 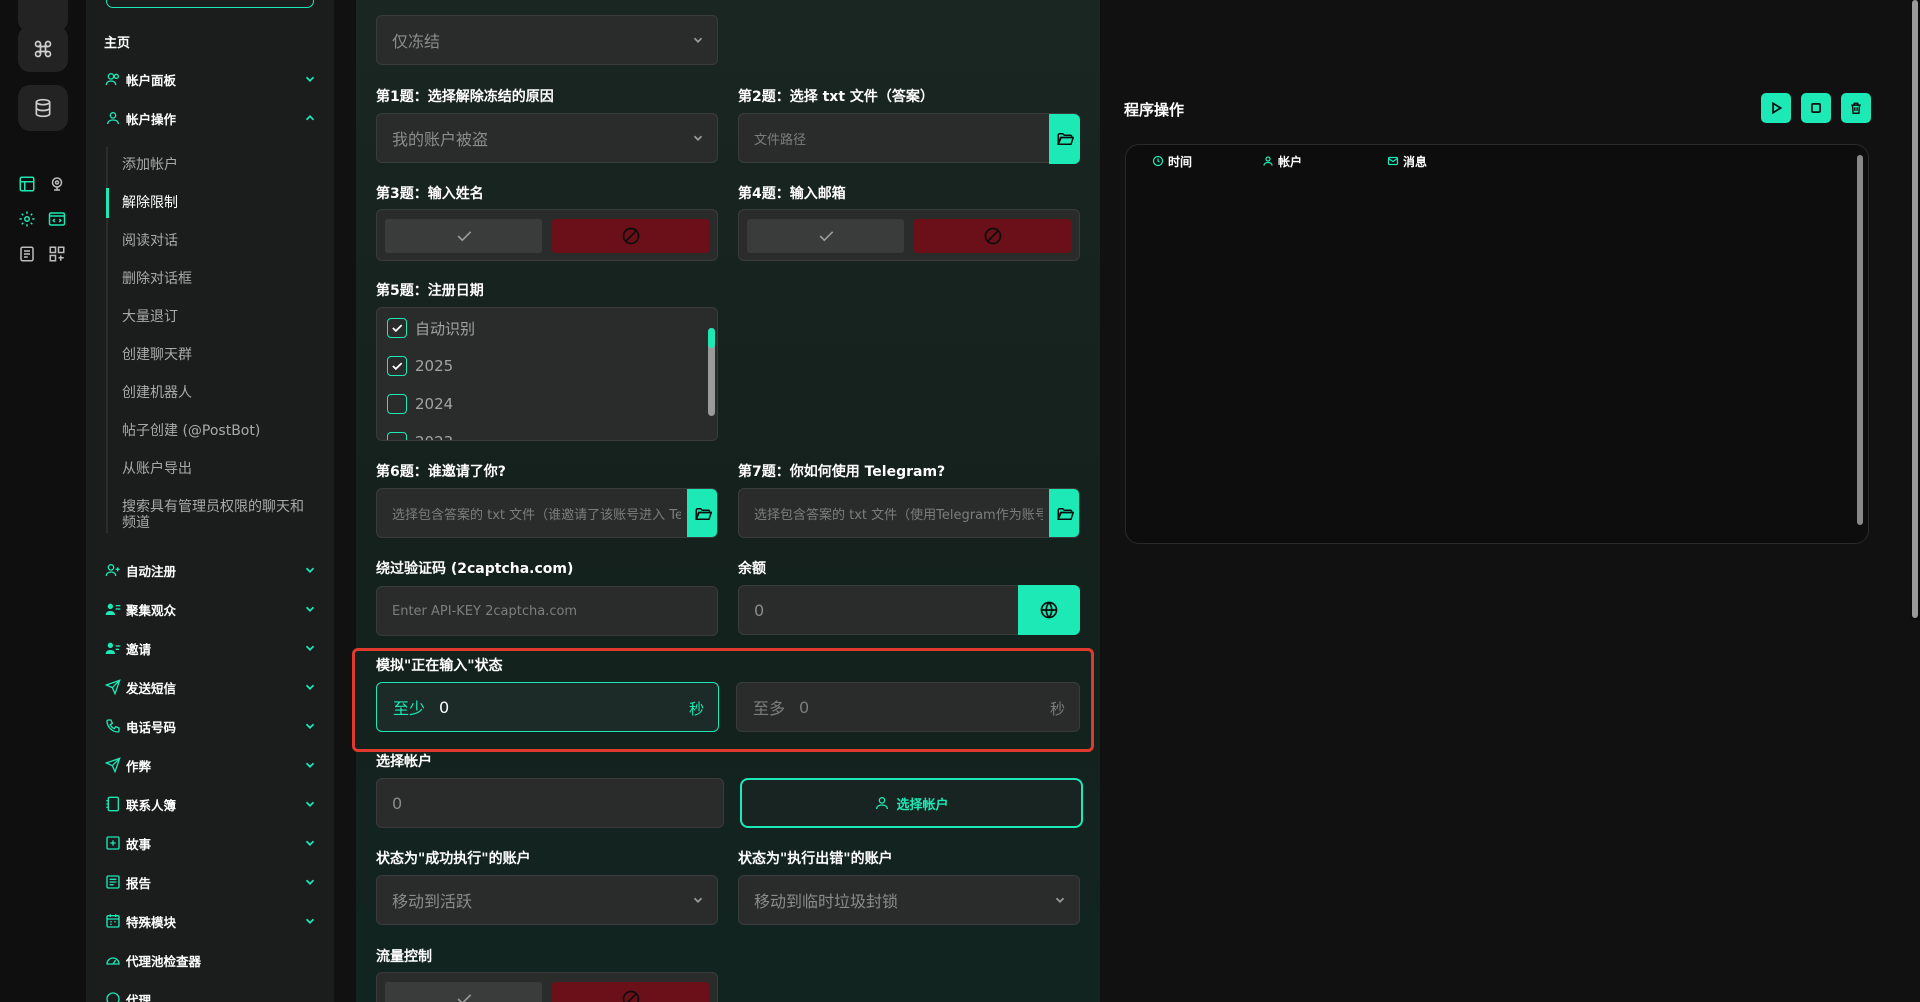 I want to click on q2-label: 第2题：选择 txt 文件（答案）, so click(x=836, y=97).